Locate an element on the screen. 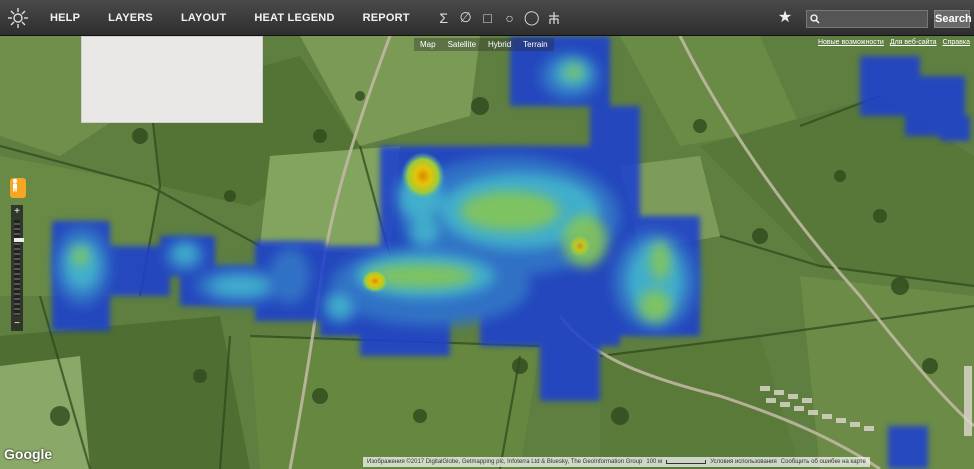 The width and height of the screenshot is (974, 469). pegman-icon is located at coordinates (18, 188).